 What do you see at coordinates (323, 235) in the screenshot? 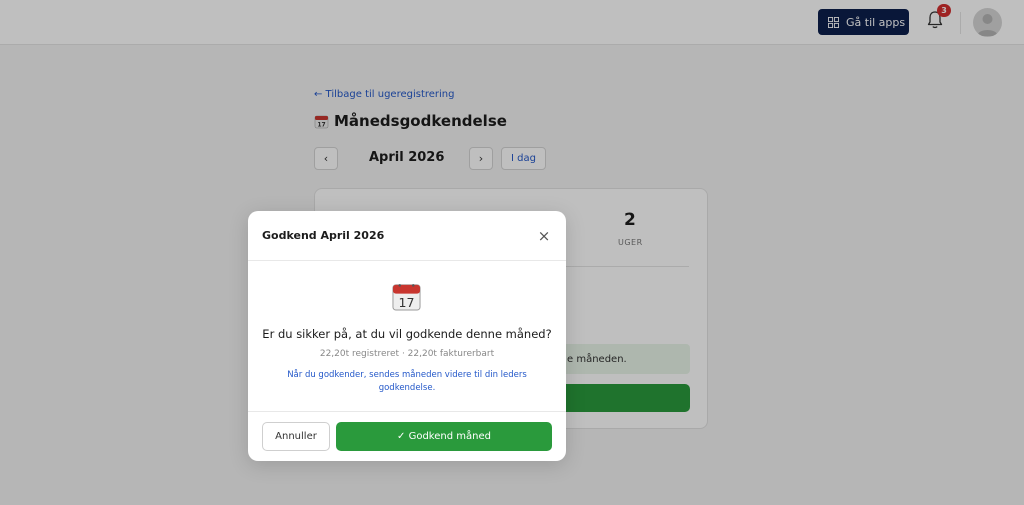
I see `dialog-title: Godkend April 2026` at bounding box center [323, 235].